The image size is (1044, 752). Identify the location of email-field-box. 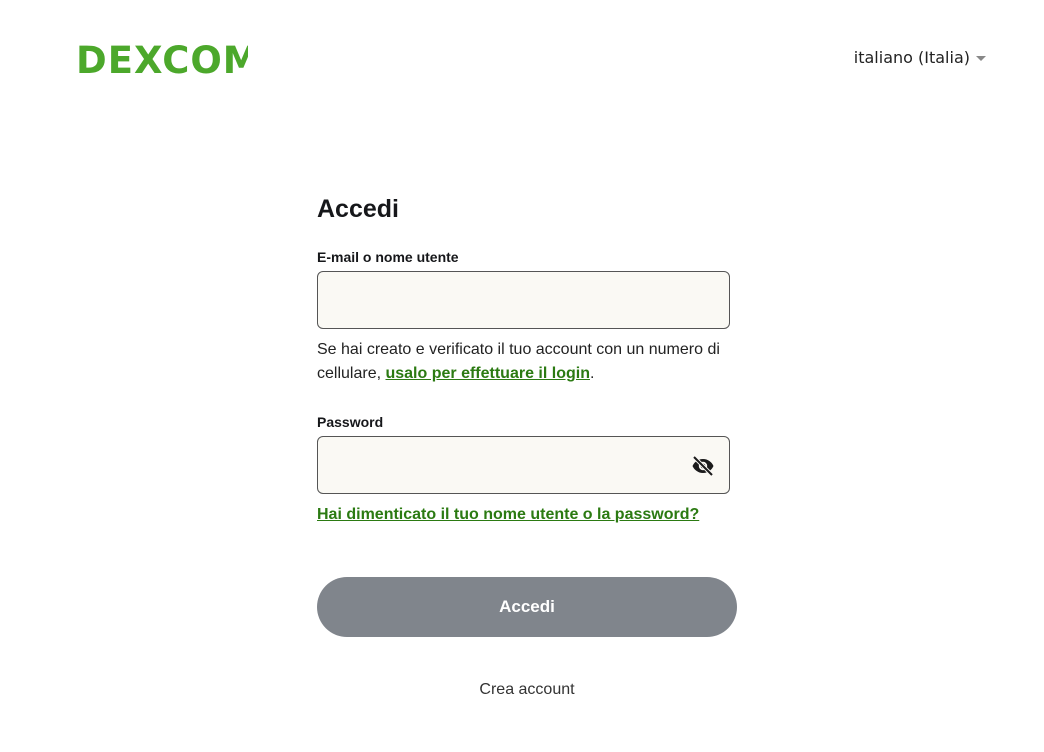
(523, 300).